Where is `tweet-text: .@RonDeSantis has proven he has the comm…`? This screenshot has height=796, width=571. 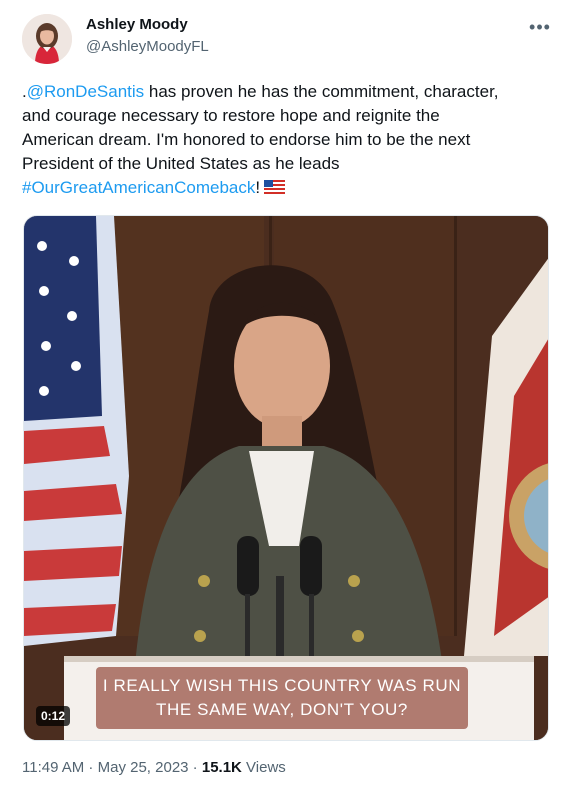
tweet-text: .@RonDeSantis has proven he has the comm… is located at coordinates (282, 140).